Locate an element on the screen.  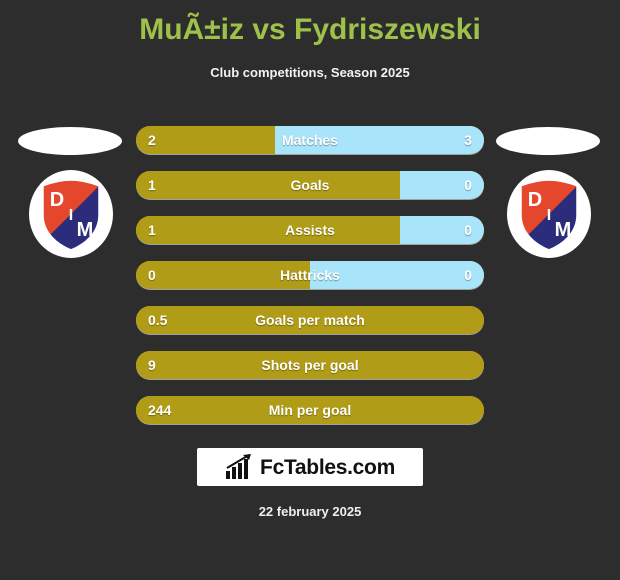
stat-row: 0 Hattricks 0 is located at coordinates (310, 275).